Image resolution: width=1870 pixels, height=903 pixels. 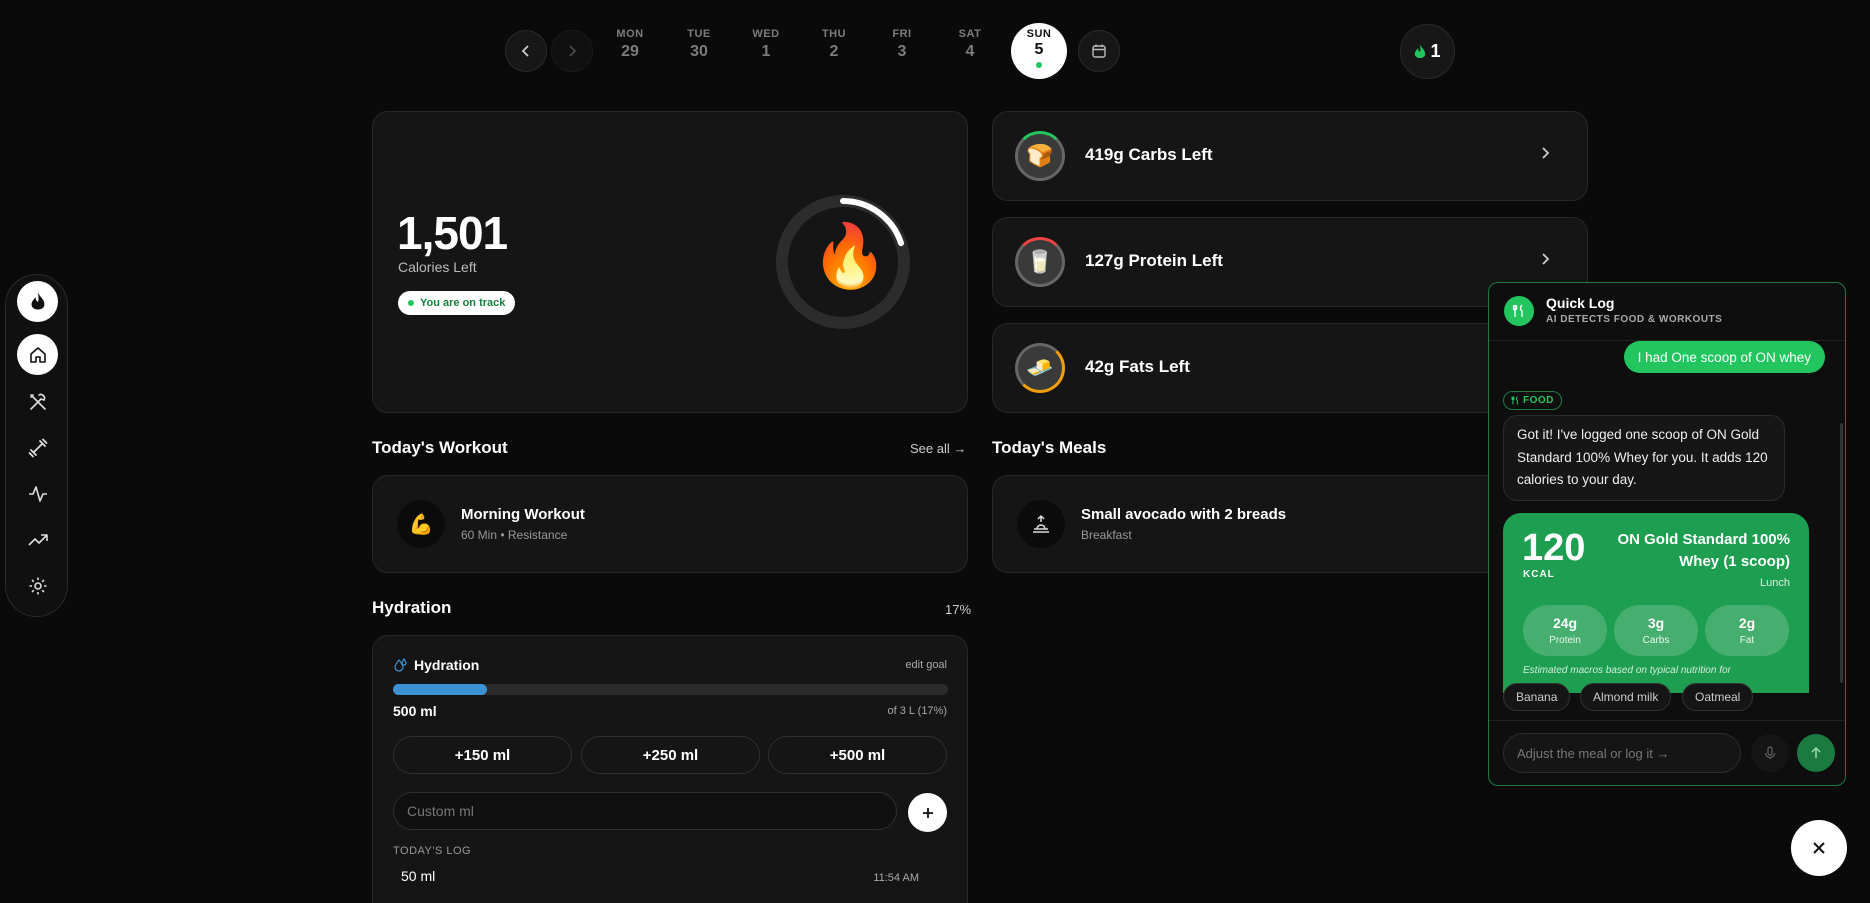 I want to click on hydration-amount: 500 ml, so click(x=415, y=711).